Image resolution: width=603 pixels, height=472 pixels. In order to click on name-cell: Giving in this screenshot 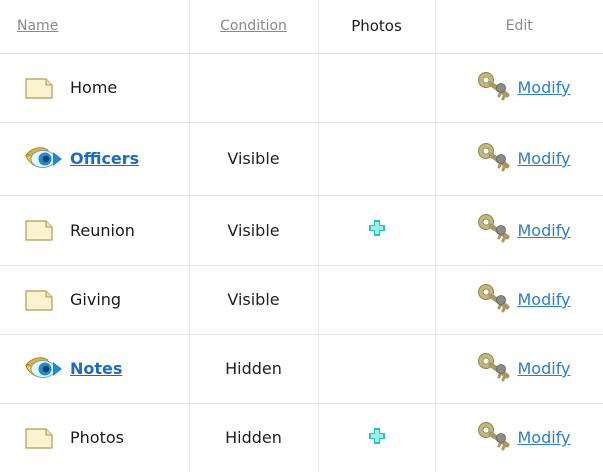, I will do `click(95, 300)`.